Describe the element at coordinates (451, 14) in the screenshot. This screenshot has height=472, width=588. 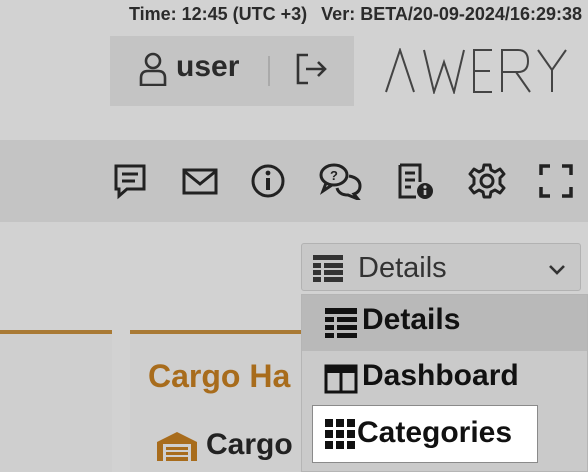
I see `version-text: Ver: BETA/20-09-2024/16:29:38` at that location.